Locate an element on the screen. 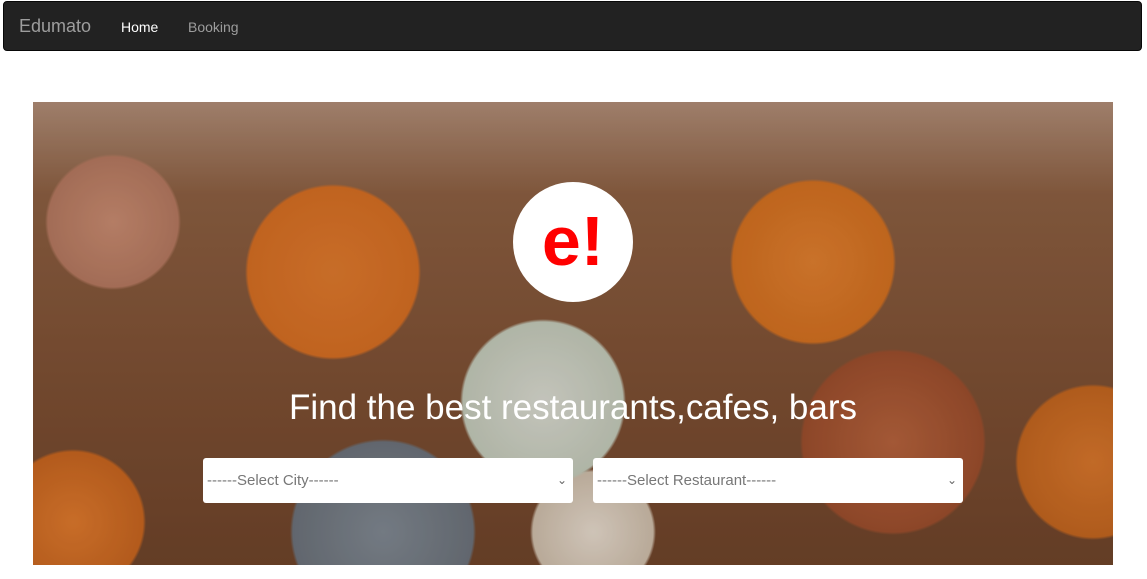 This screenshot has width=1147, height=579. city-select-value: ------Select City------ is located at coordinates (273, 480).